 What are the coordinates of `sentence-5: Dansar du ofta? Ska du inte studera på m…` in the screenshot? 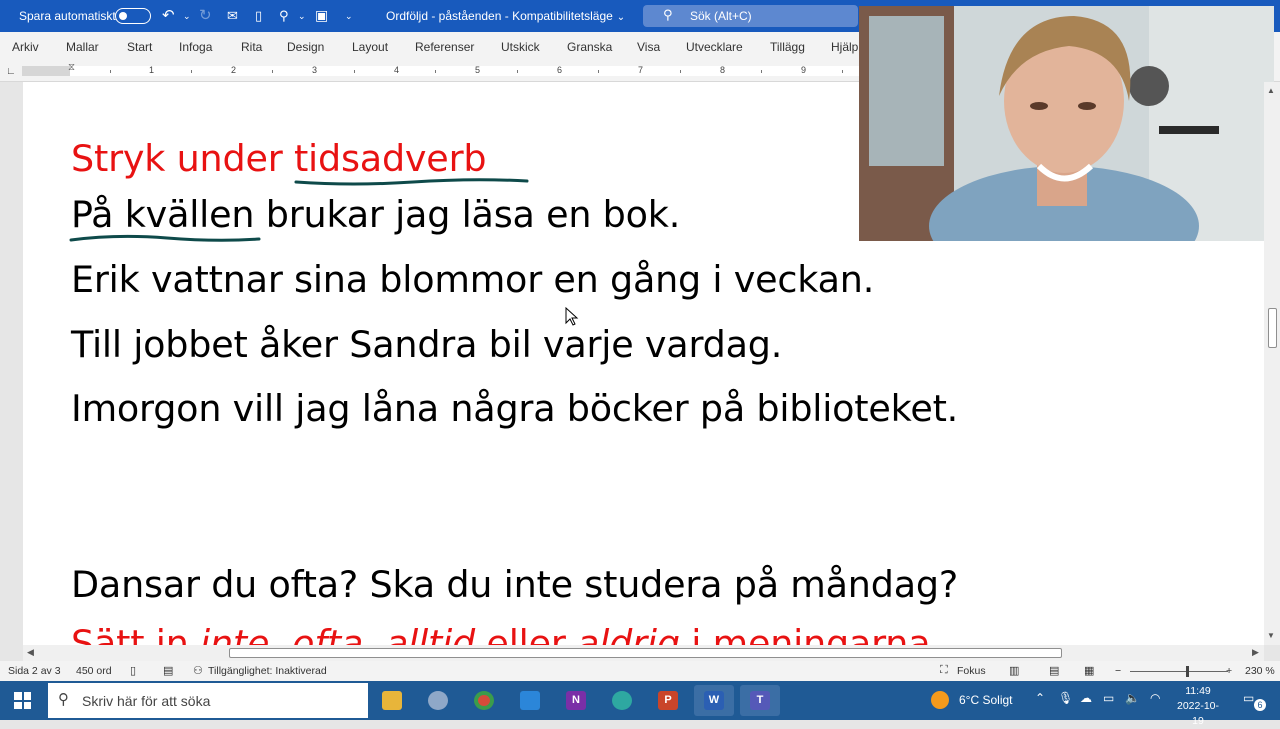 It's located at (515, 584).